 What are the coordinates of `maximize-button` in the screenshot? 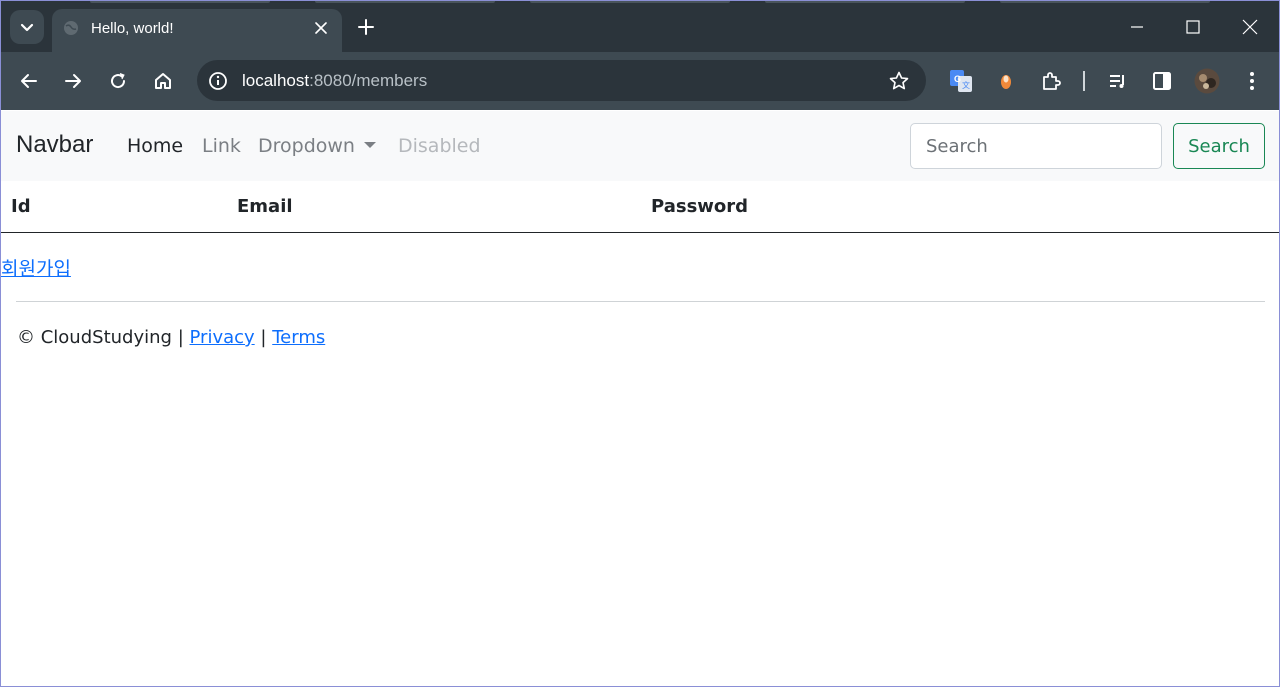 It's located at (1193, 27).